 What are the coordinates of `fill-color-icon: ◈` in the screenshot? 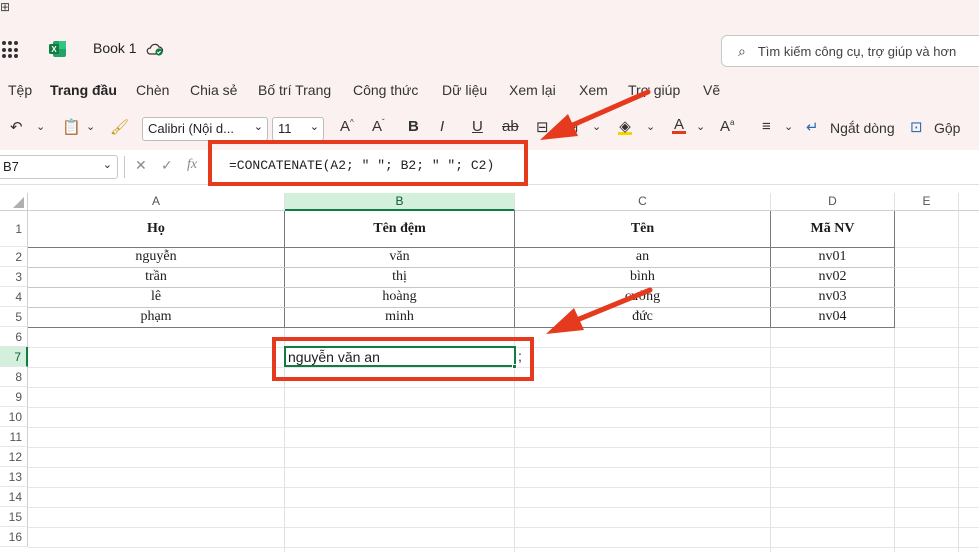 It's located at (625, 126).